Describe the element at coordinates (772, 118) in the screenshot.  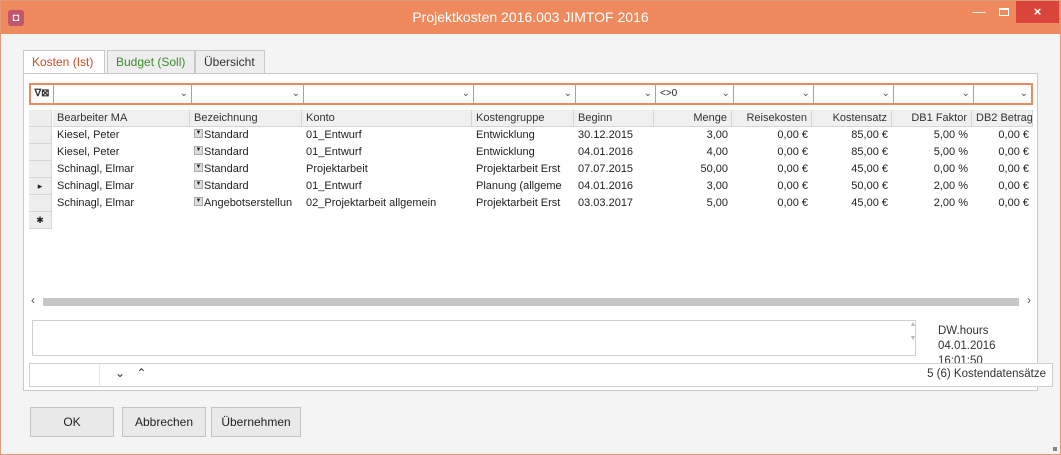
I see `col-header-reisekosten: Reisekosten` at that location.